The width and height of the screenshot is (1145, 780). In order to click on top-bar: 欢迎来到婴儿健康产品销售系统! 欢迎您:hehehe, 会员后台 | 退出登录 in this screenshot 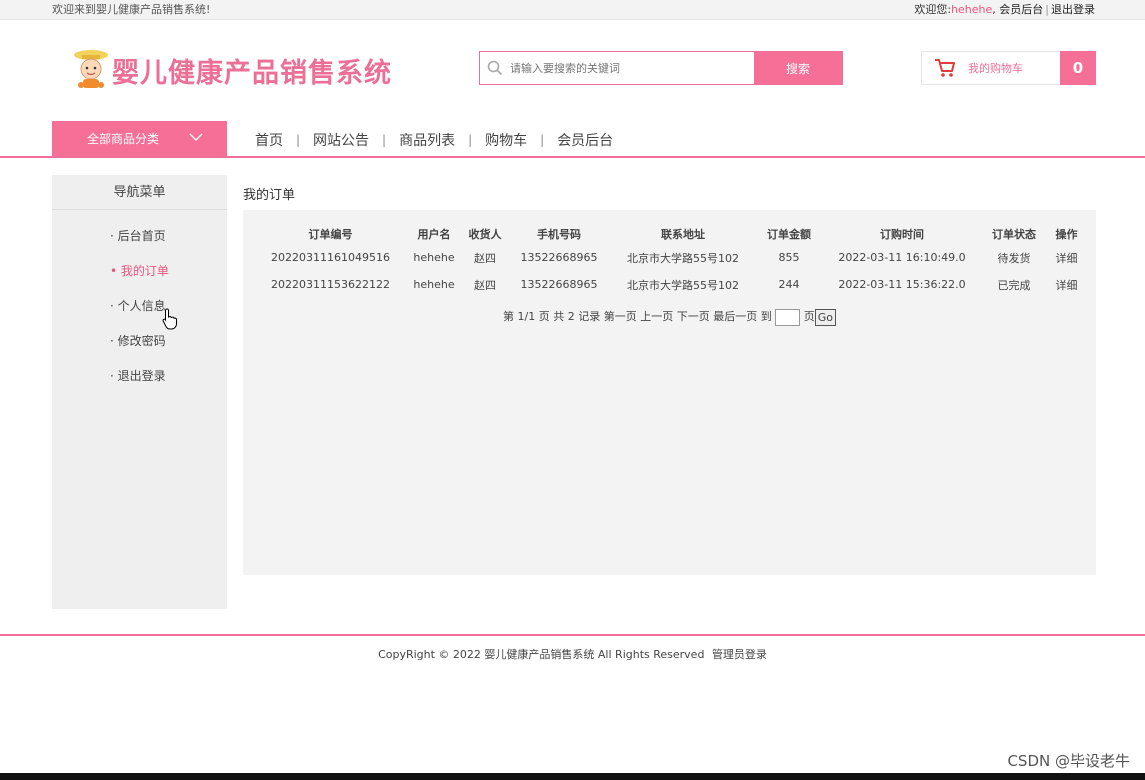, I will do `click(572, 10)`.